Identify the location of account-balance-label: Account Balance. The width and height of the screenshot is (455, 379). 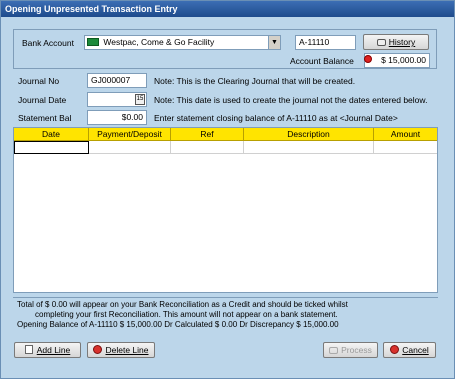
(322, 61).